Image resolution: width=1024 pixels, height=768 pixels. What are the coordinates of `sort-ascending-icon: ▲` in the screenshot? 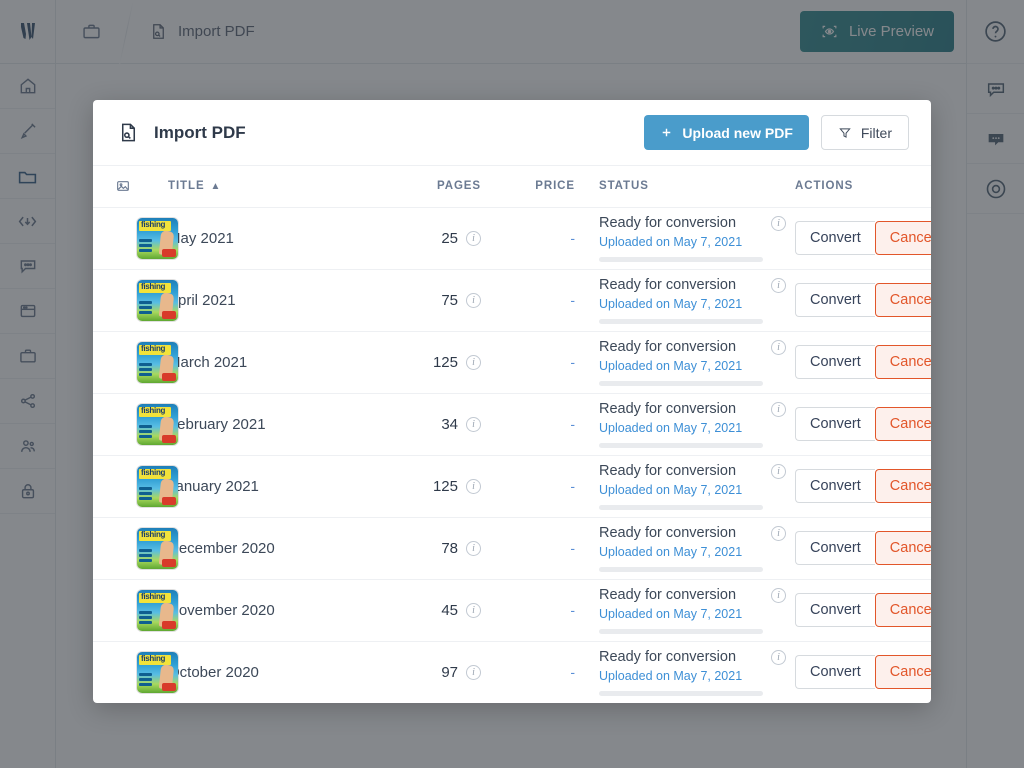 It's located at (216, 187).